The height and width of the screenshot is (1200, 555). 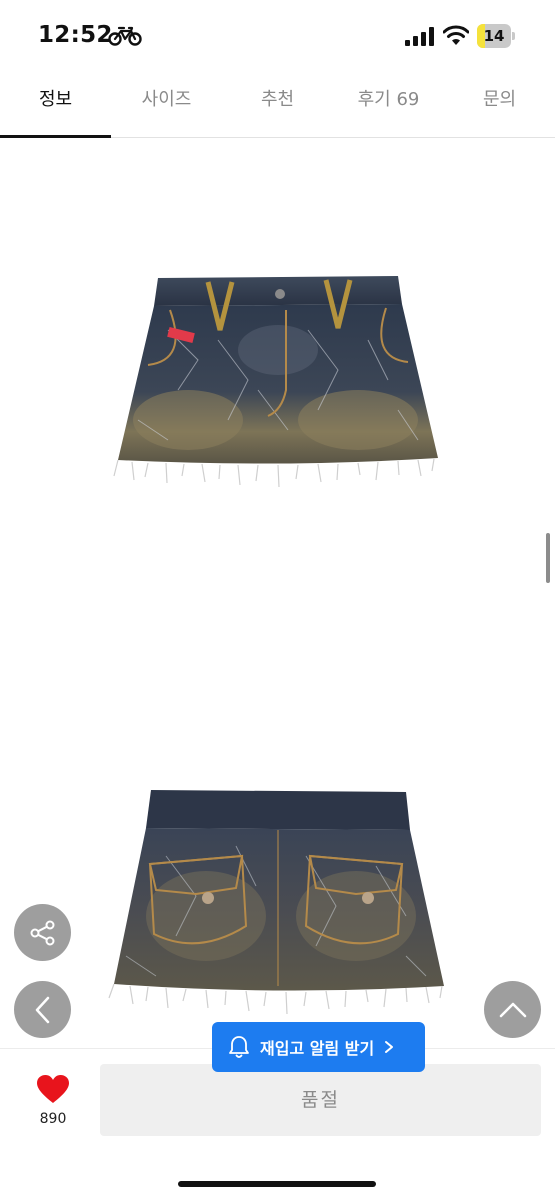 I want to click on tab-size: 사이즈, so click(x=166, y=105).